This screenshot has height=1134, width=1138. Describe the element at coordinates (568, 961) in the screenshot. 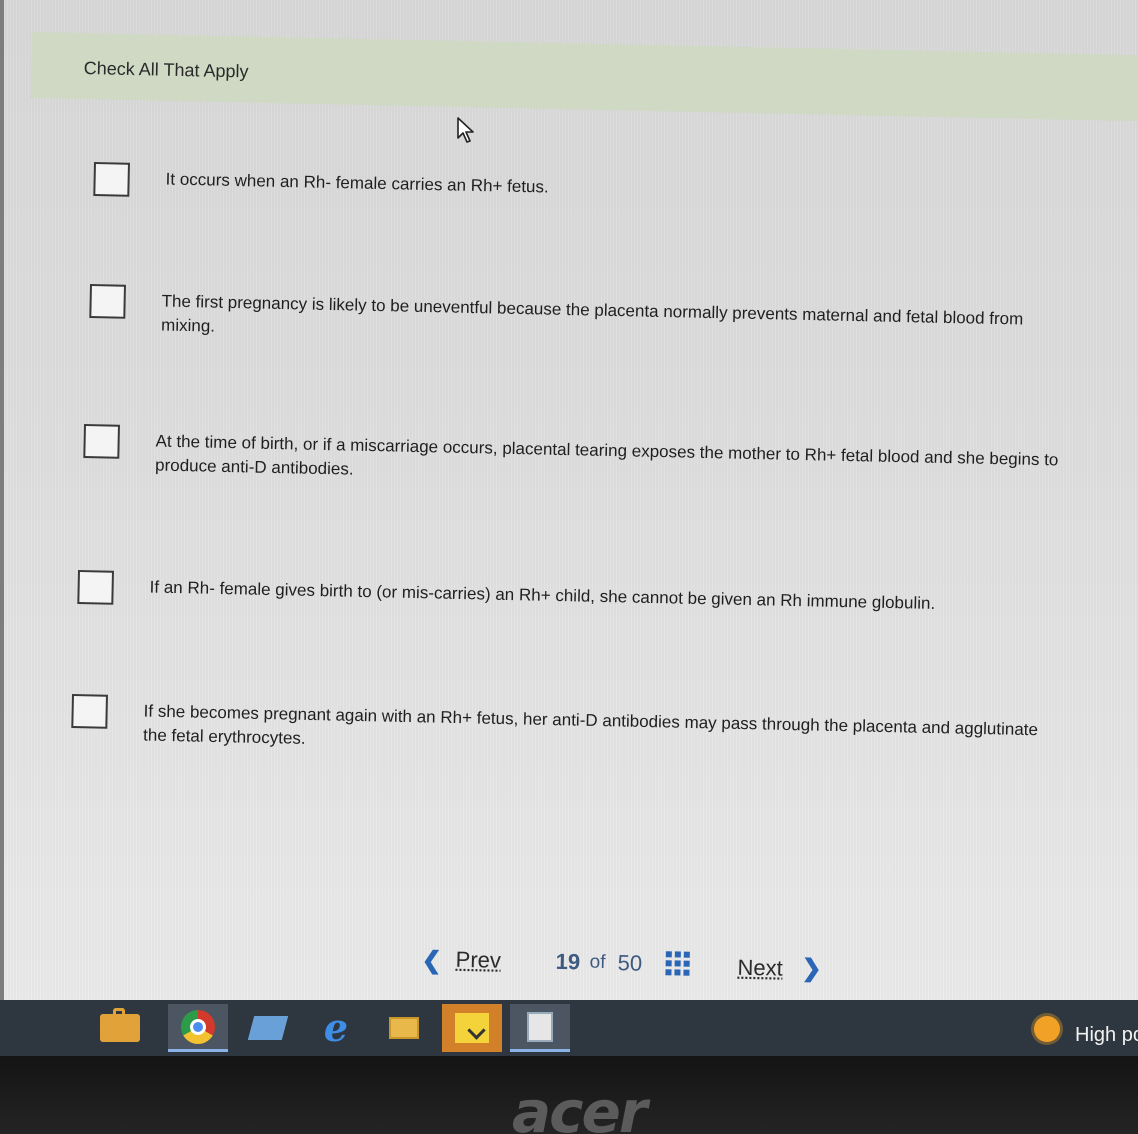

I see `current-page: 19` at that location.